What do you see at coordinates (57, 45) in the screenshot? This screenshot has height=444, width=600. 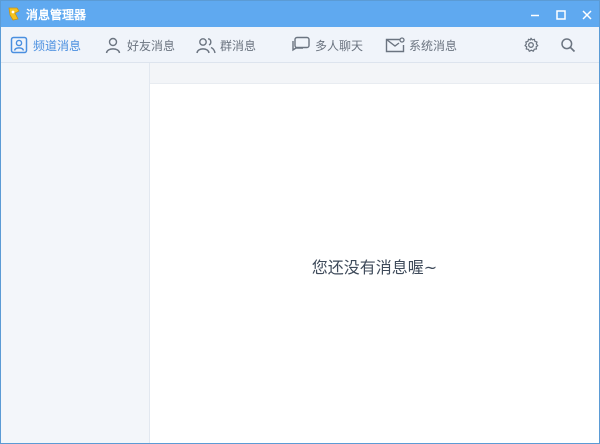 I see `tab-label: 频道消息` at bounding box center [57, 45].